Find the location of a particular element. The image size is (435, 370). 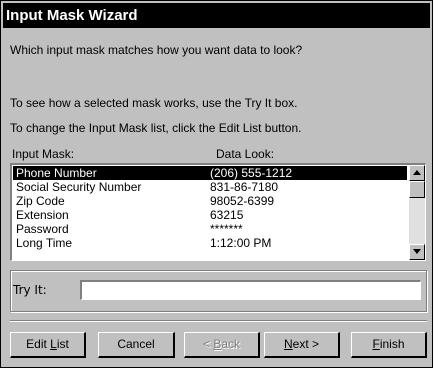

list-item-mask: Long Time is located at coordinates (44, 243).